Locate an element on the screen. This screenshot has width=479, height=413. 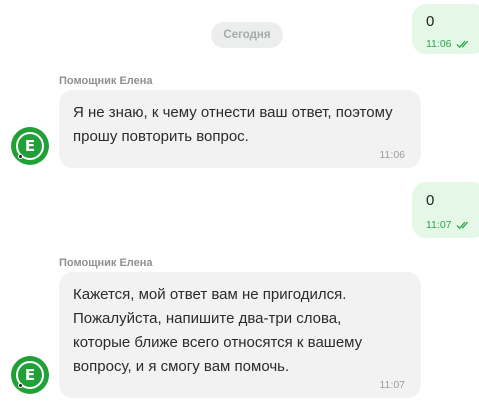
message-meta: 11:07 is located at coordinates (450, 225).